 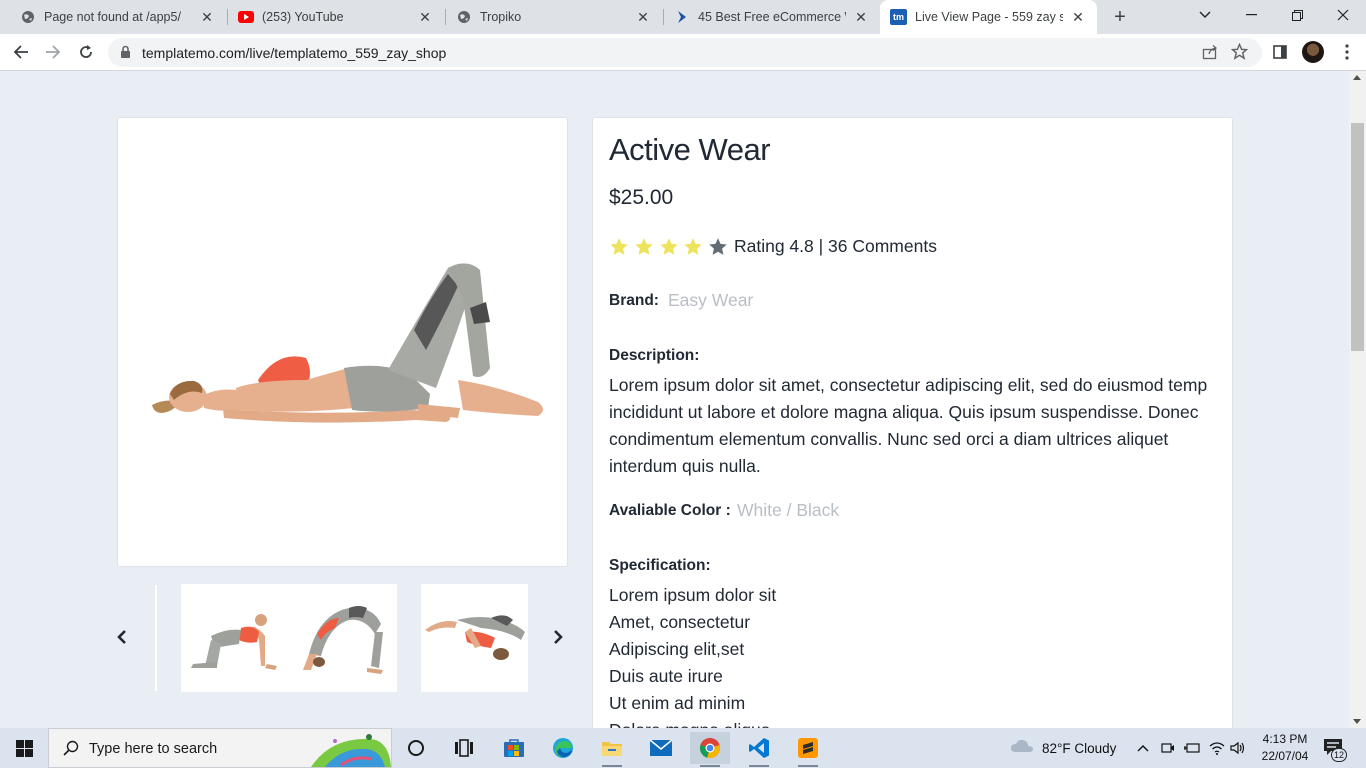 What do you see at coordinates (1217, 748) in the screenshot?
I see `wifi-icon` at bounding box center [1217, 748].